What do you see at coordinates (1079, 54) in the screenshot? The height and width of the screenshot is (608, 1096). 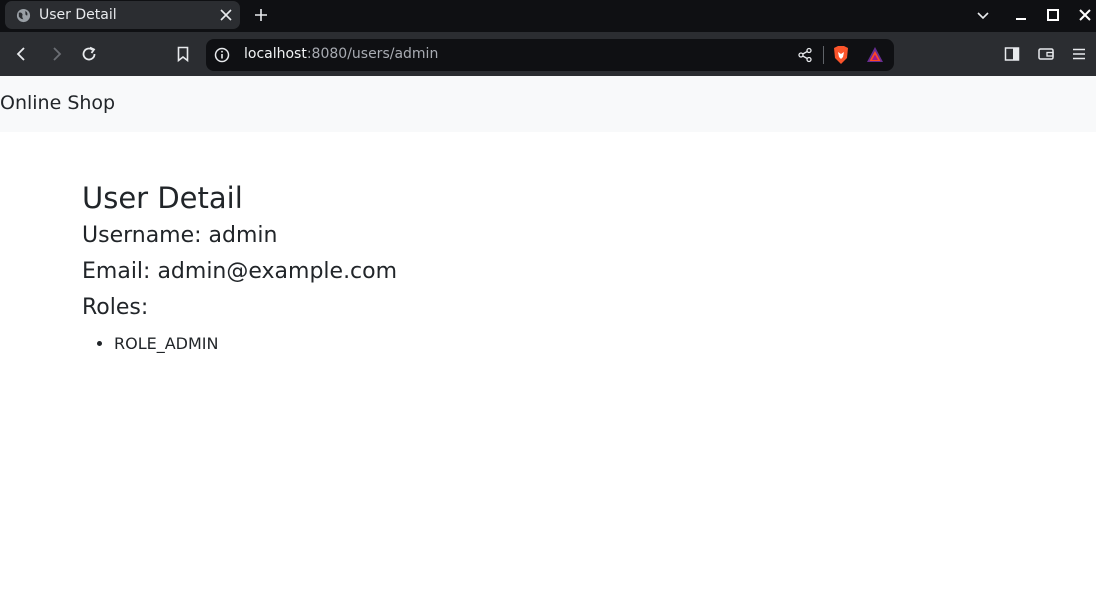 I see `menu-icon` at bounding box center [1079, 54].